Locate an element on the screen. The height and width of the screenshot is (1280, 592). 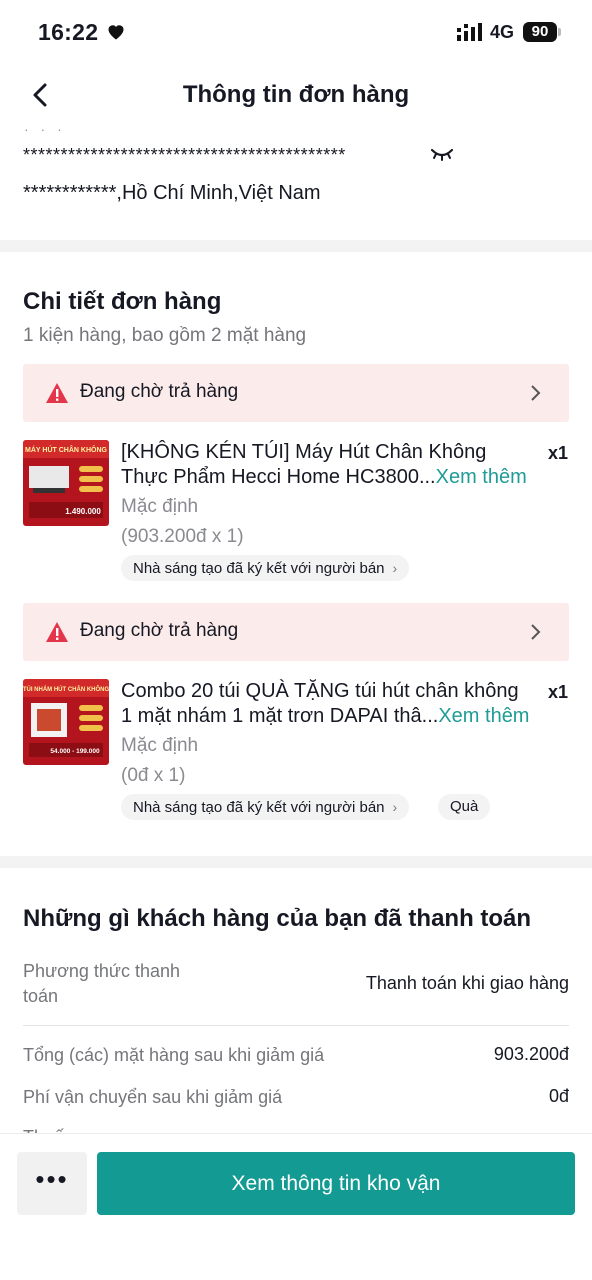
bottom-action-bar: ••• Xem thông tin kho vận is located at coordinates (296, 1206).